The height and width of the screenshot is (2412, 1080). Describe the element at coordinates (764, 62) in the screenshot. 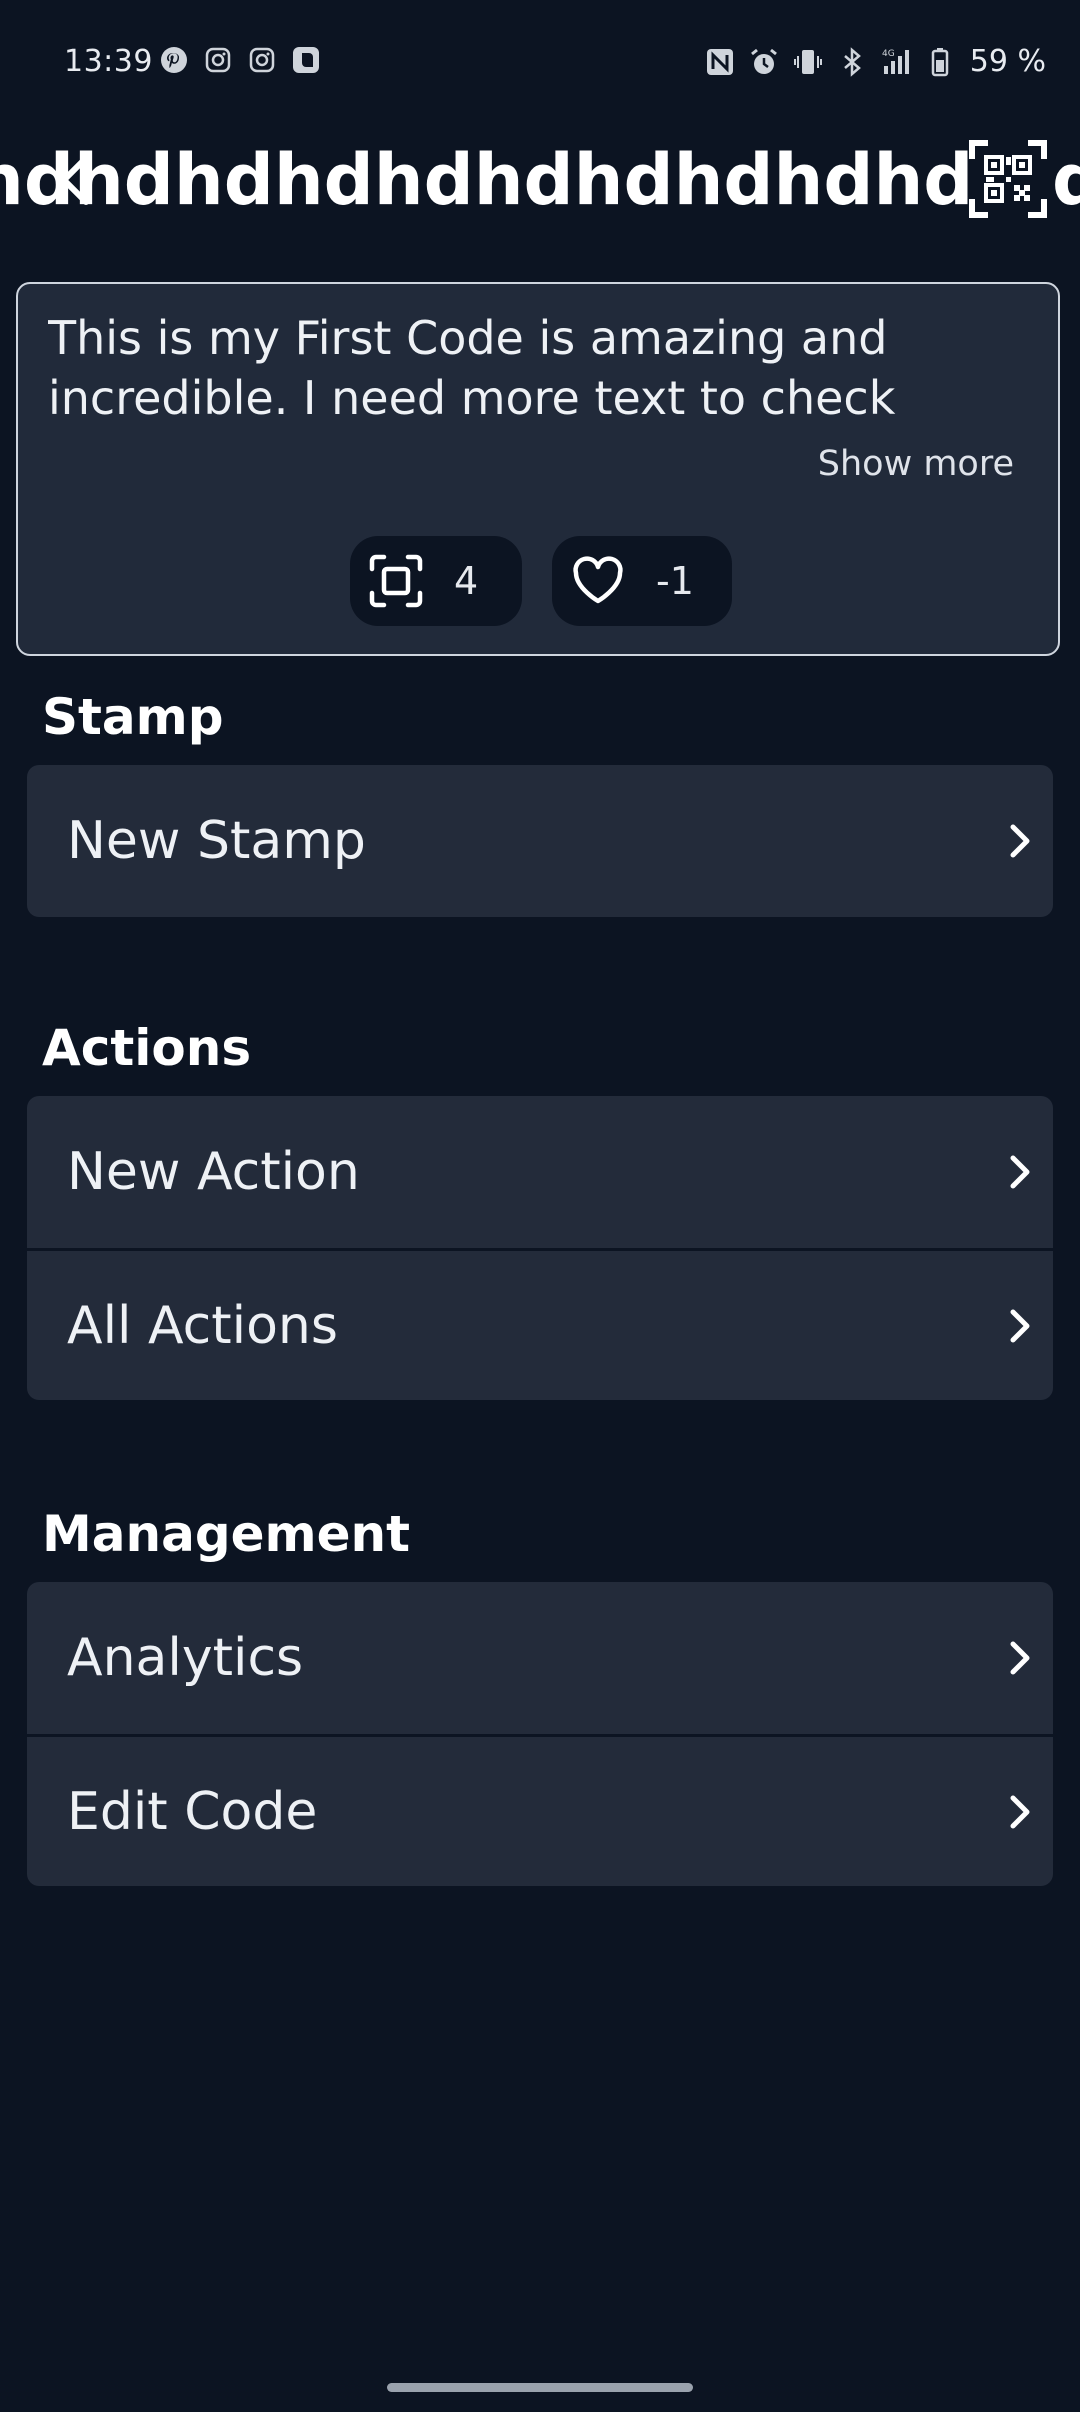

I see `alarm-icon` at that location.